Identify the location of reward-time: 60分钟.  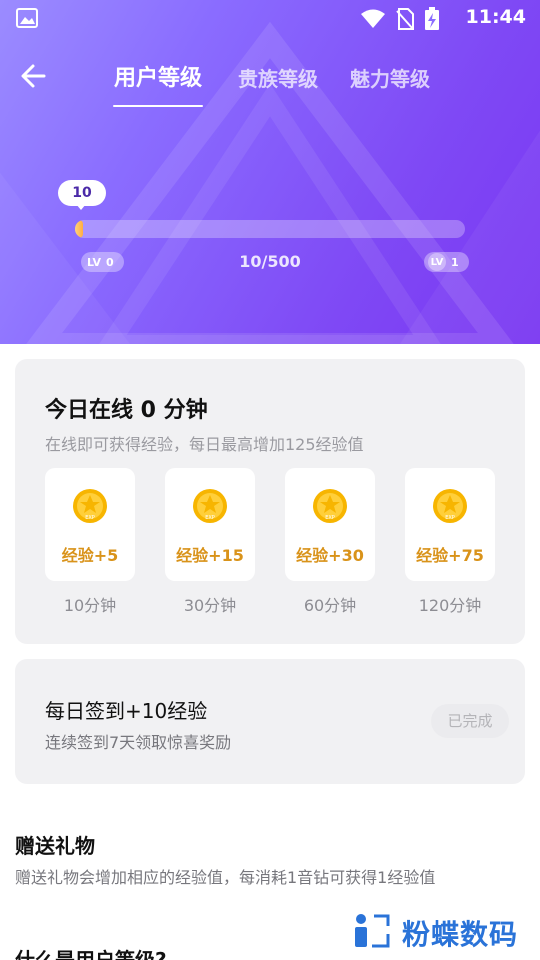
(330, 605).